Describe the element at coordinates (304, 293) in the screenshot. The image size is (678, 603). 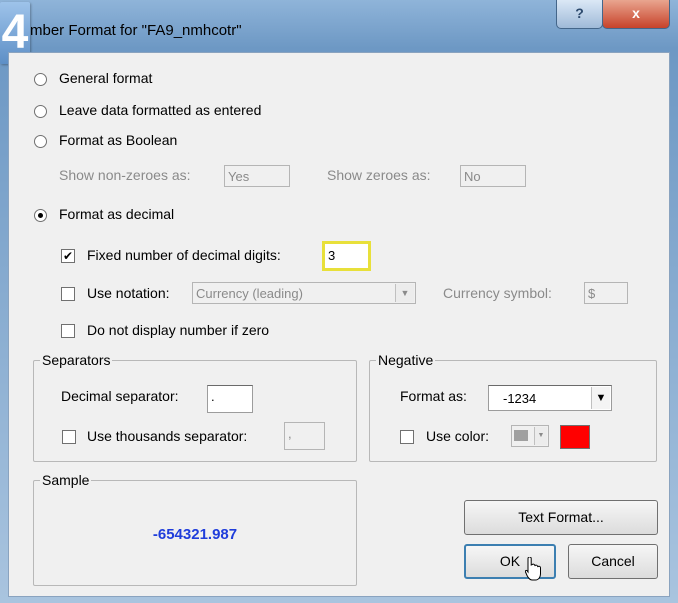
I see `notation-dropdown: Currency (leading) ▼` at that location.